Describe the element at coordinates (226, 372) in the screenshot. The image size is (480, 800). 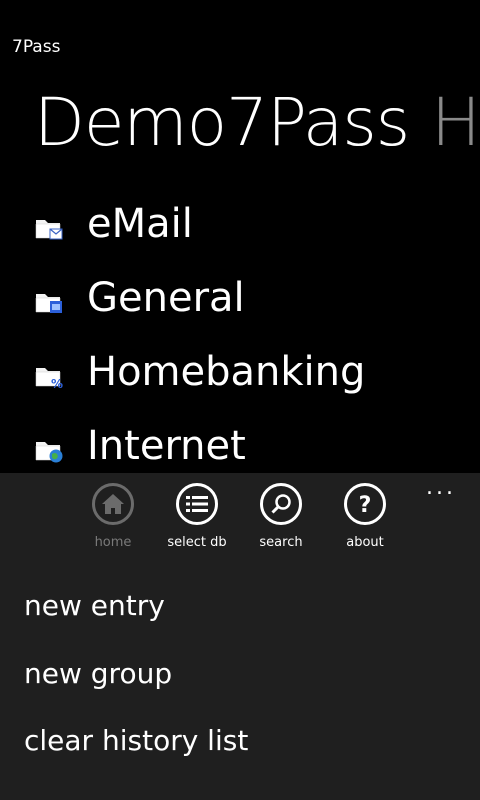
I see `group-label: Homebanking` at that location.